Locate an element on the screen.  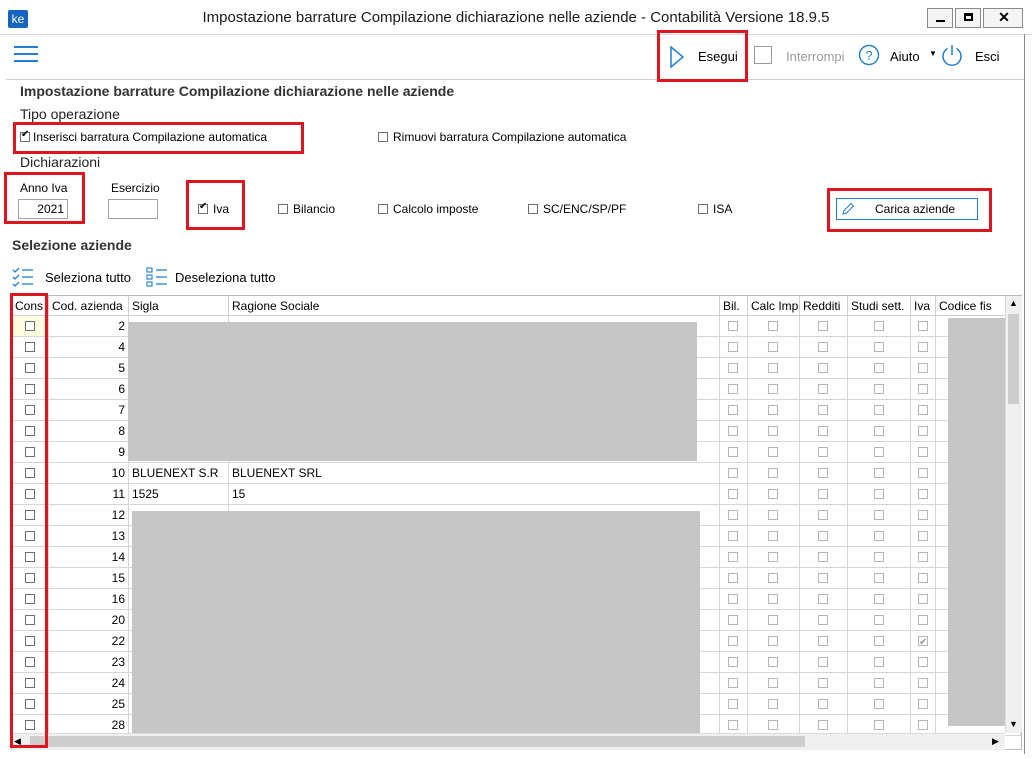
column-header: Cod. azienda is located at coordinates (89, 306).